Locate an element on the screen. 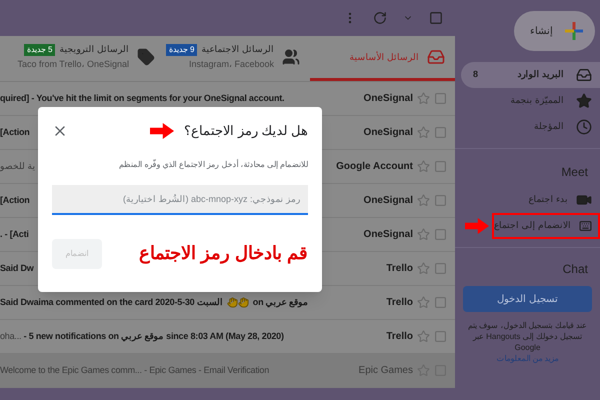  sidebar-item: بدء اجتماع is located at coordinates (546, 200).